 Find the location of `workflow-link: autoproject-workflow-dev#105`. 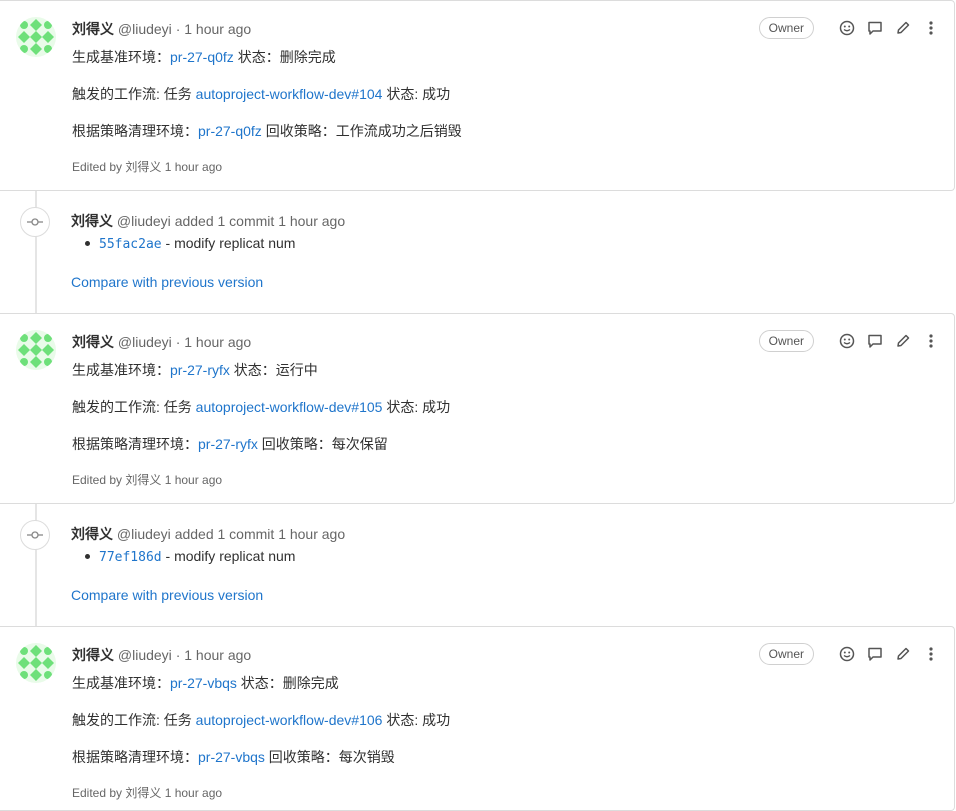

workflow-link: autoproject-workflow-dev#105 is located at coordinates (289, 407).